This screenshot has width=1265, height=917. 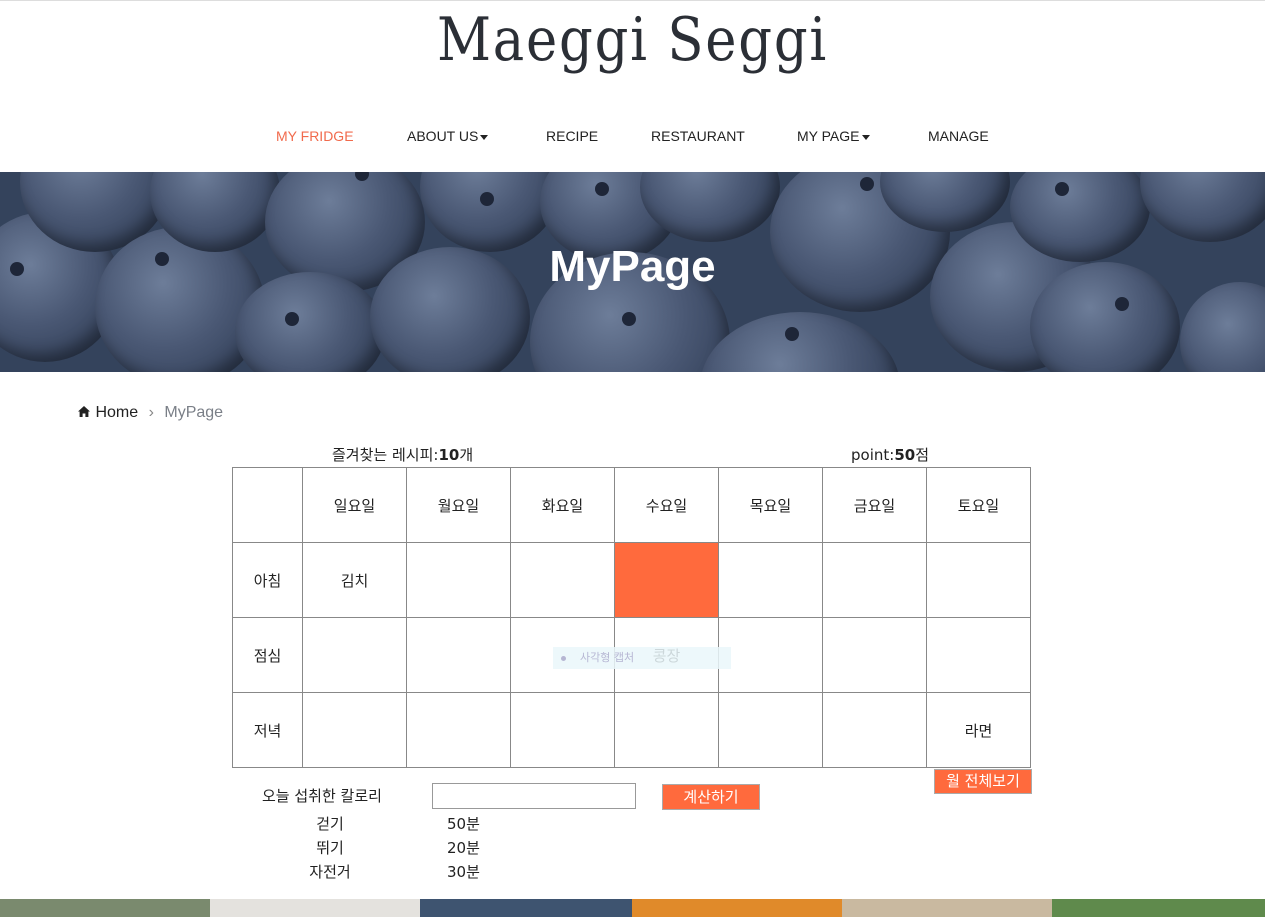 I want to click on dot-icon, so click(x=563, y=658).